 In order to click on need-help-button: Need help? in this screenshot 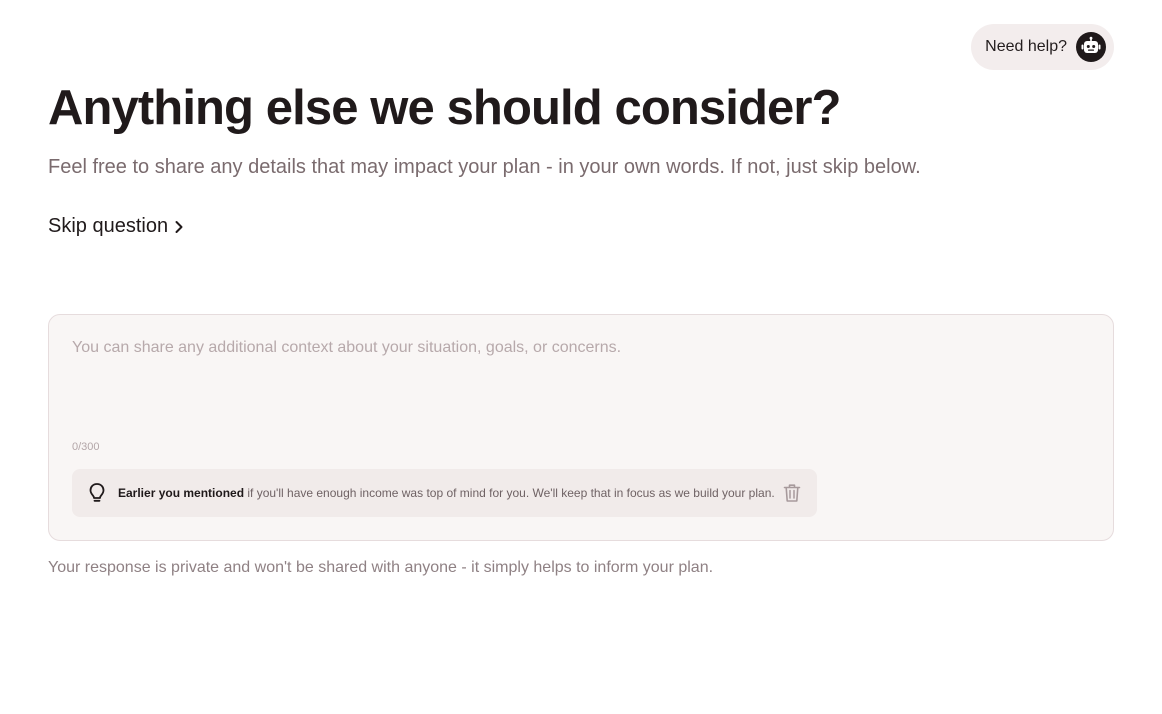, I will do `click(1042, 47)`.